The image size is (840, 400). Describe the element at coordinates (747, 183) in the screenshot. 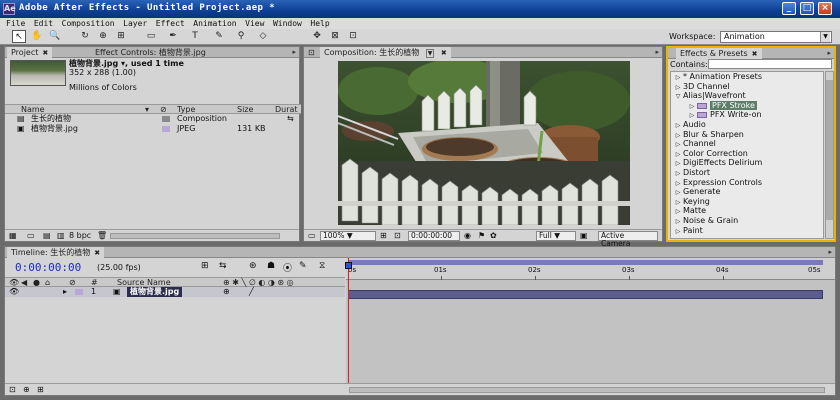

I see `effects-list-item: ▷ Expression Controls` at that location.